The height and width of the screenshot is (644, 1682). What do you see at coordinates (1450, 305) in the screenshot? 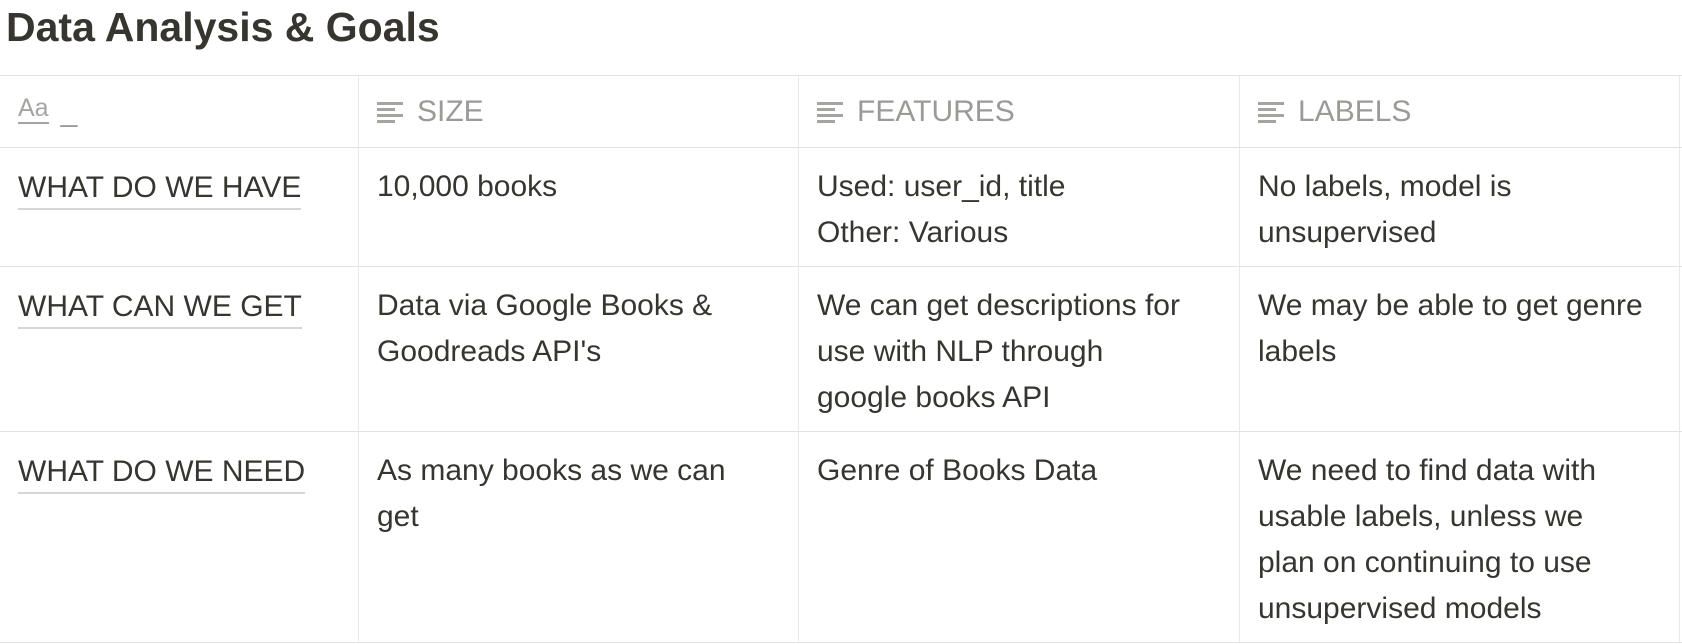
I see `cell-text: We may be able to get genre` at bounding box center [1450, 305].